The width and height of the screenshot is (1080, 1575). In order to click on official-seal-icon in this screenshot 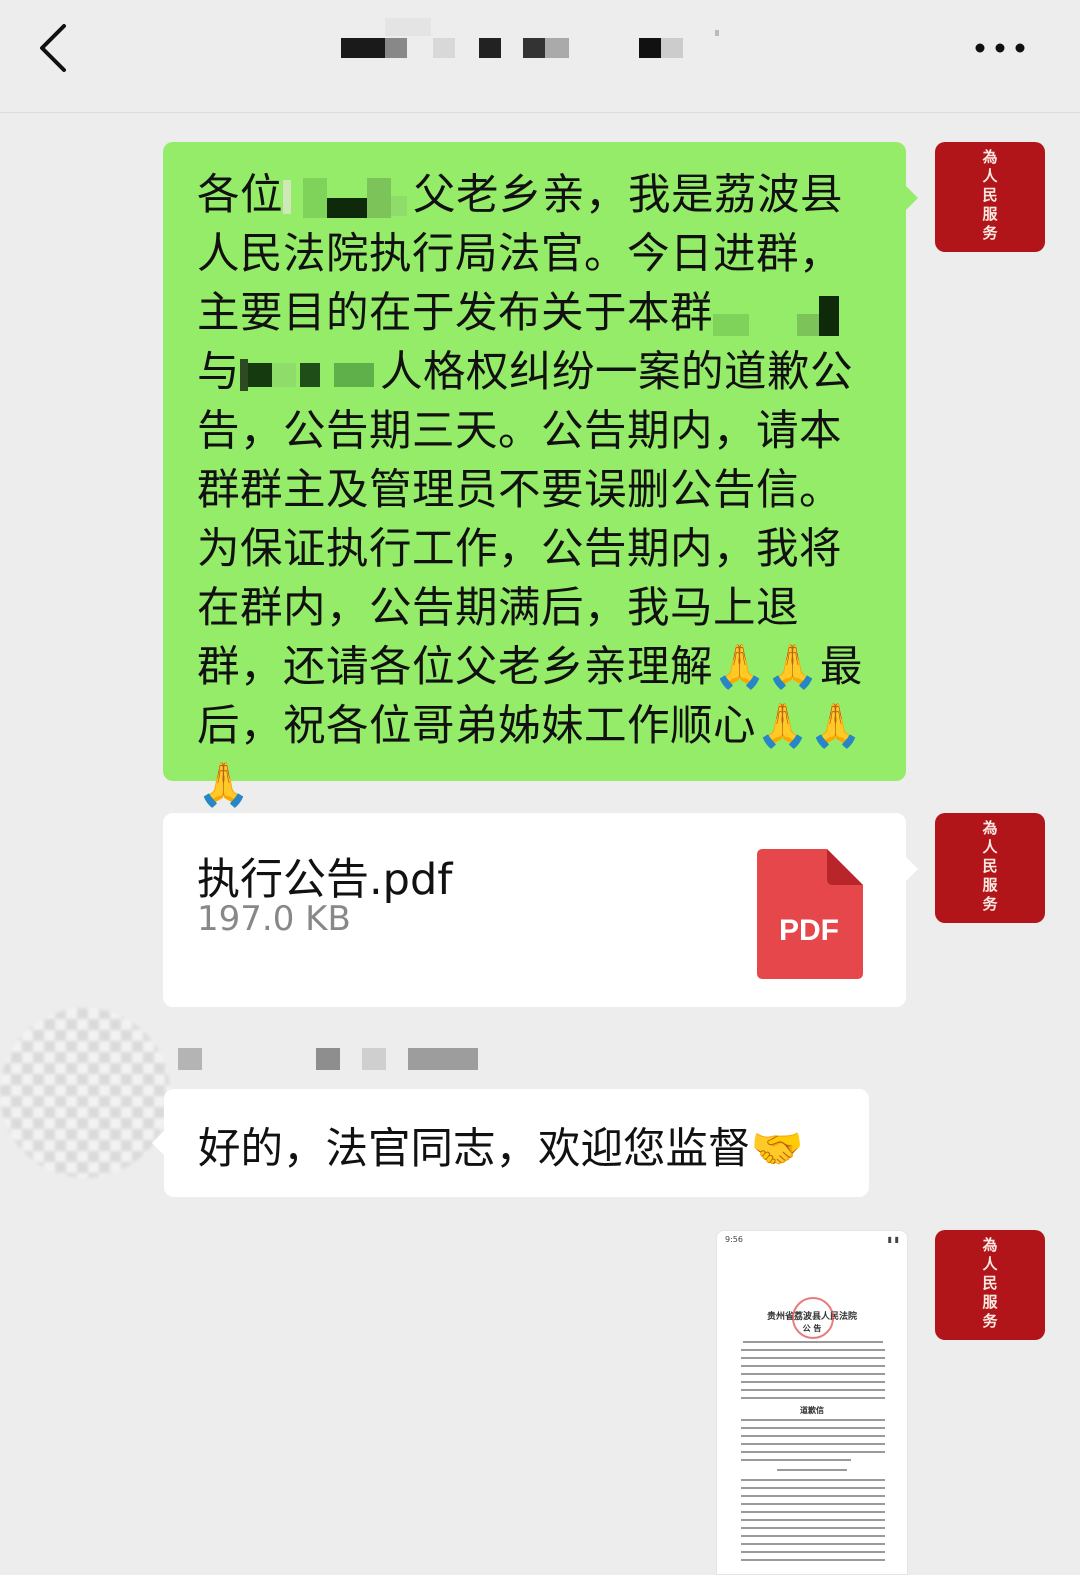, I will do `click(813, 1318)`.